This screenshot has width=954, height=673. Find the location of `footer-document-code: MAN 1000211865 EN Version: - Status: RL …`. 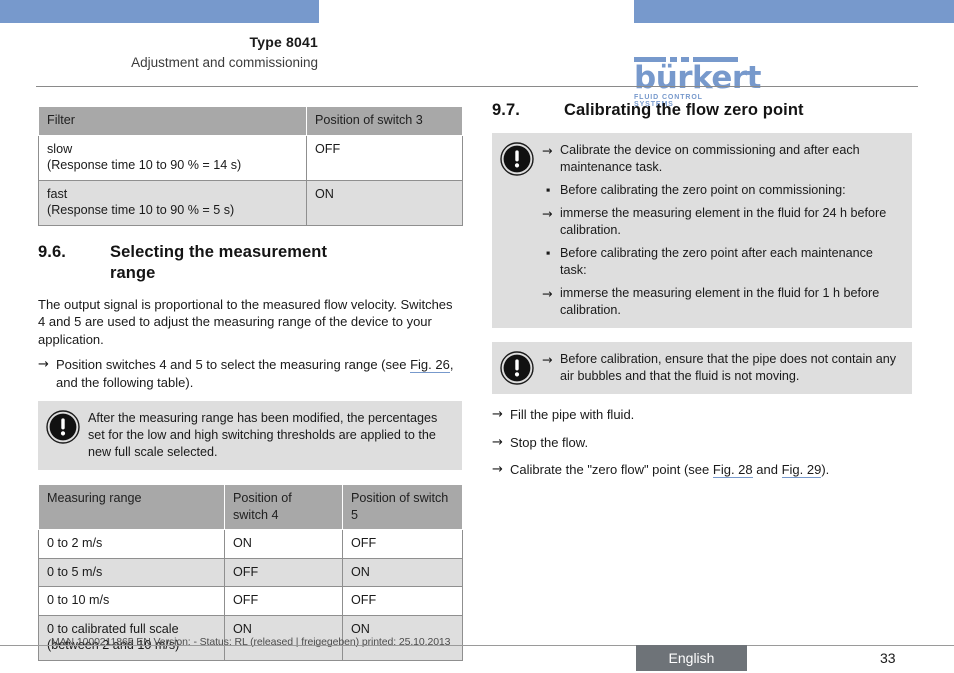

footer-document-code: MAN 1000211865 EN Version: - Status: RL … is located at coordinates (251, 642).